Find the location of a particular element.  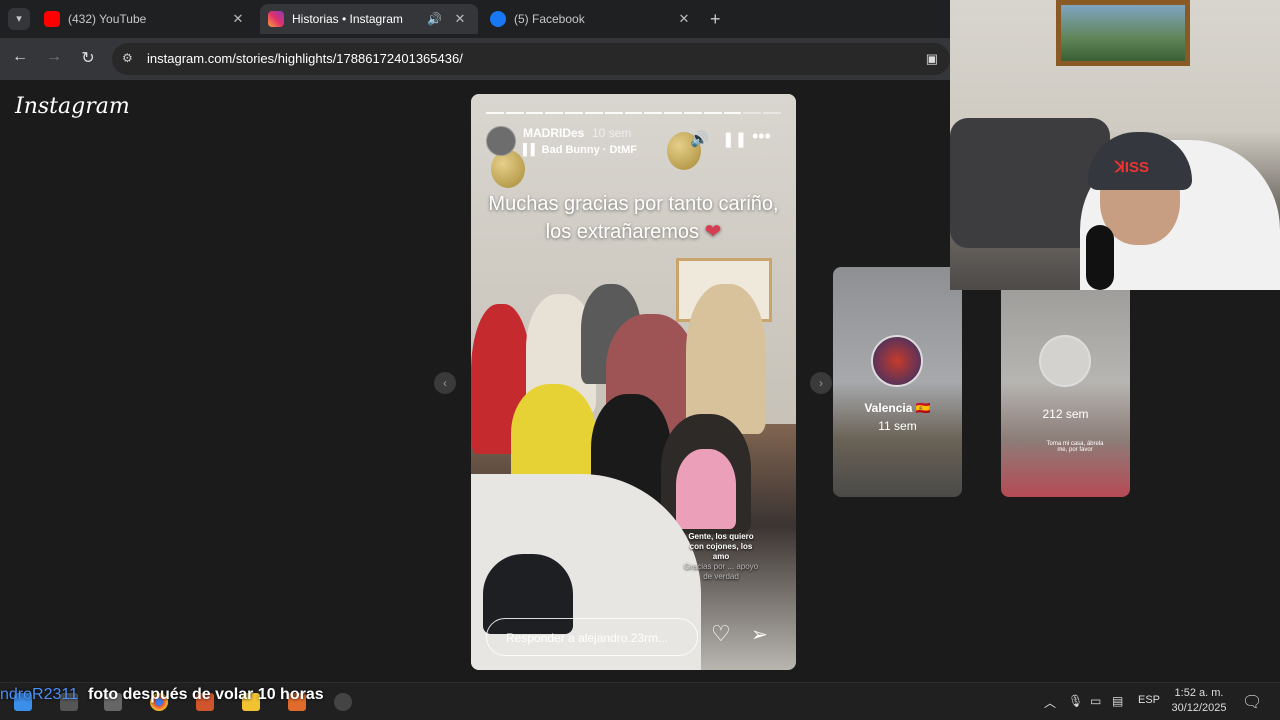

story-music: ▌▌ Bad Bunny · DtMF is located at coordinates (580, 150).